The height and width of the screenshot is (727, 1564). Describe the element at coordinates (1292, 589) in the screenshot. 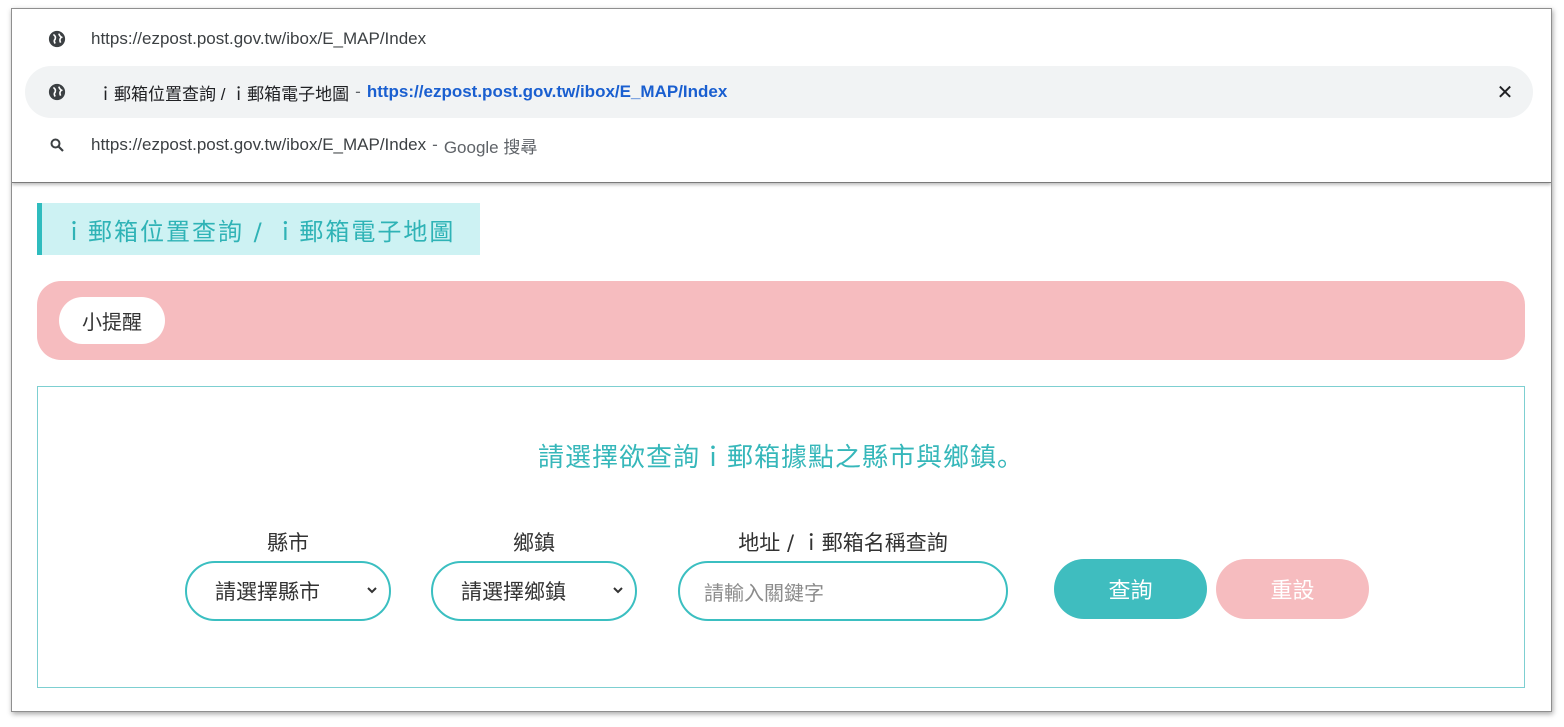

I see `reset-button: 重設` at that location.